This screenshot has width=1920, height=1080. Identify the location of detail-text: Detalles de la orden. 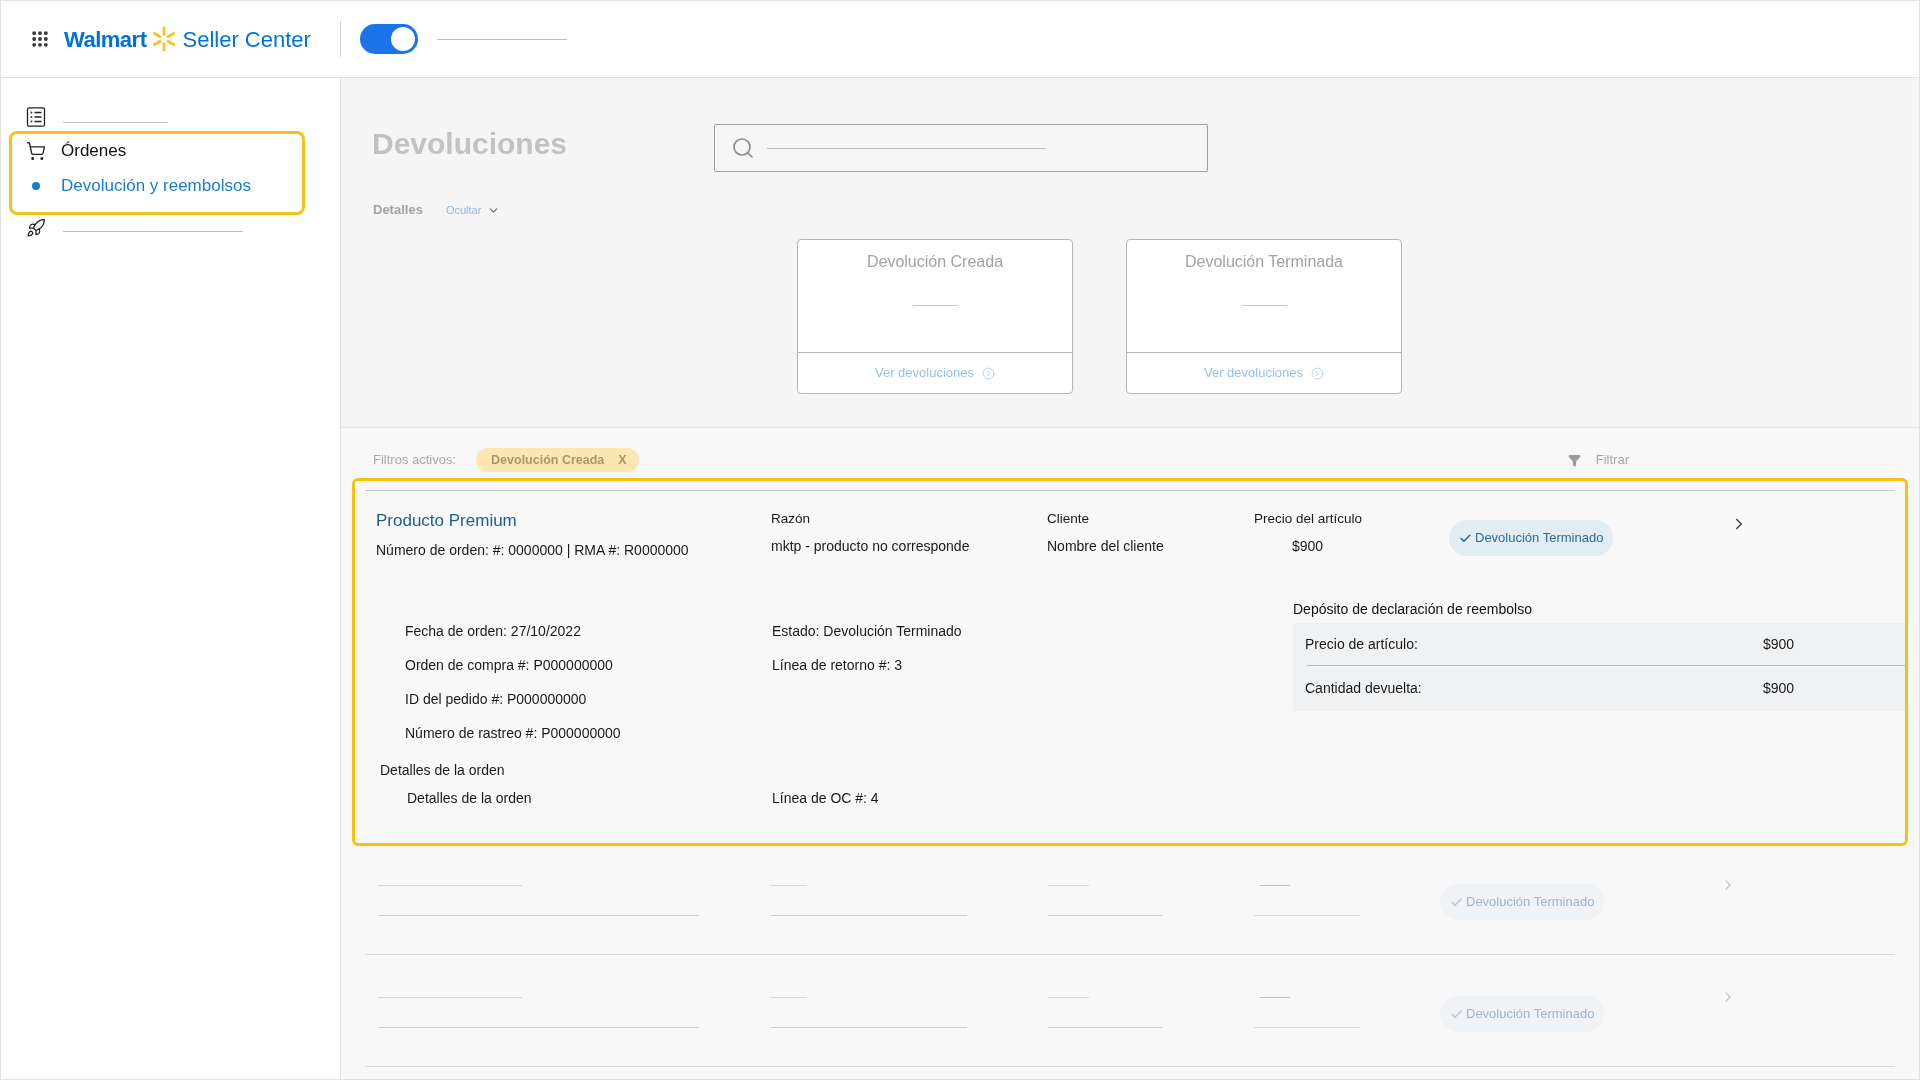
(469, 798).